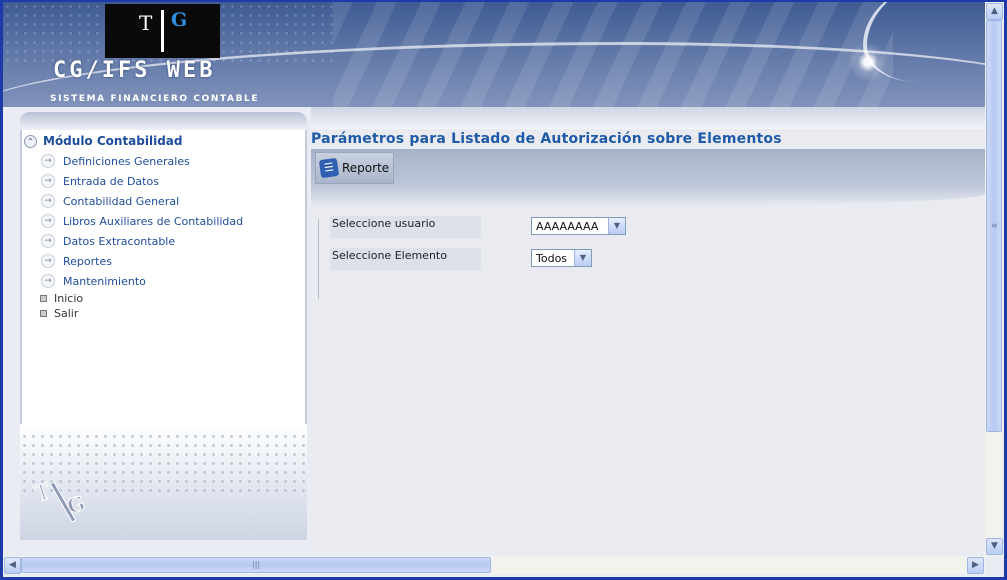  I want to click on sidebar-item-definiciones-generales: → Definiciones Generales, so click(115, 161).